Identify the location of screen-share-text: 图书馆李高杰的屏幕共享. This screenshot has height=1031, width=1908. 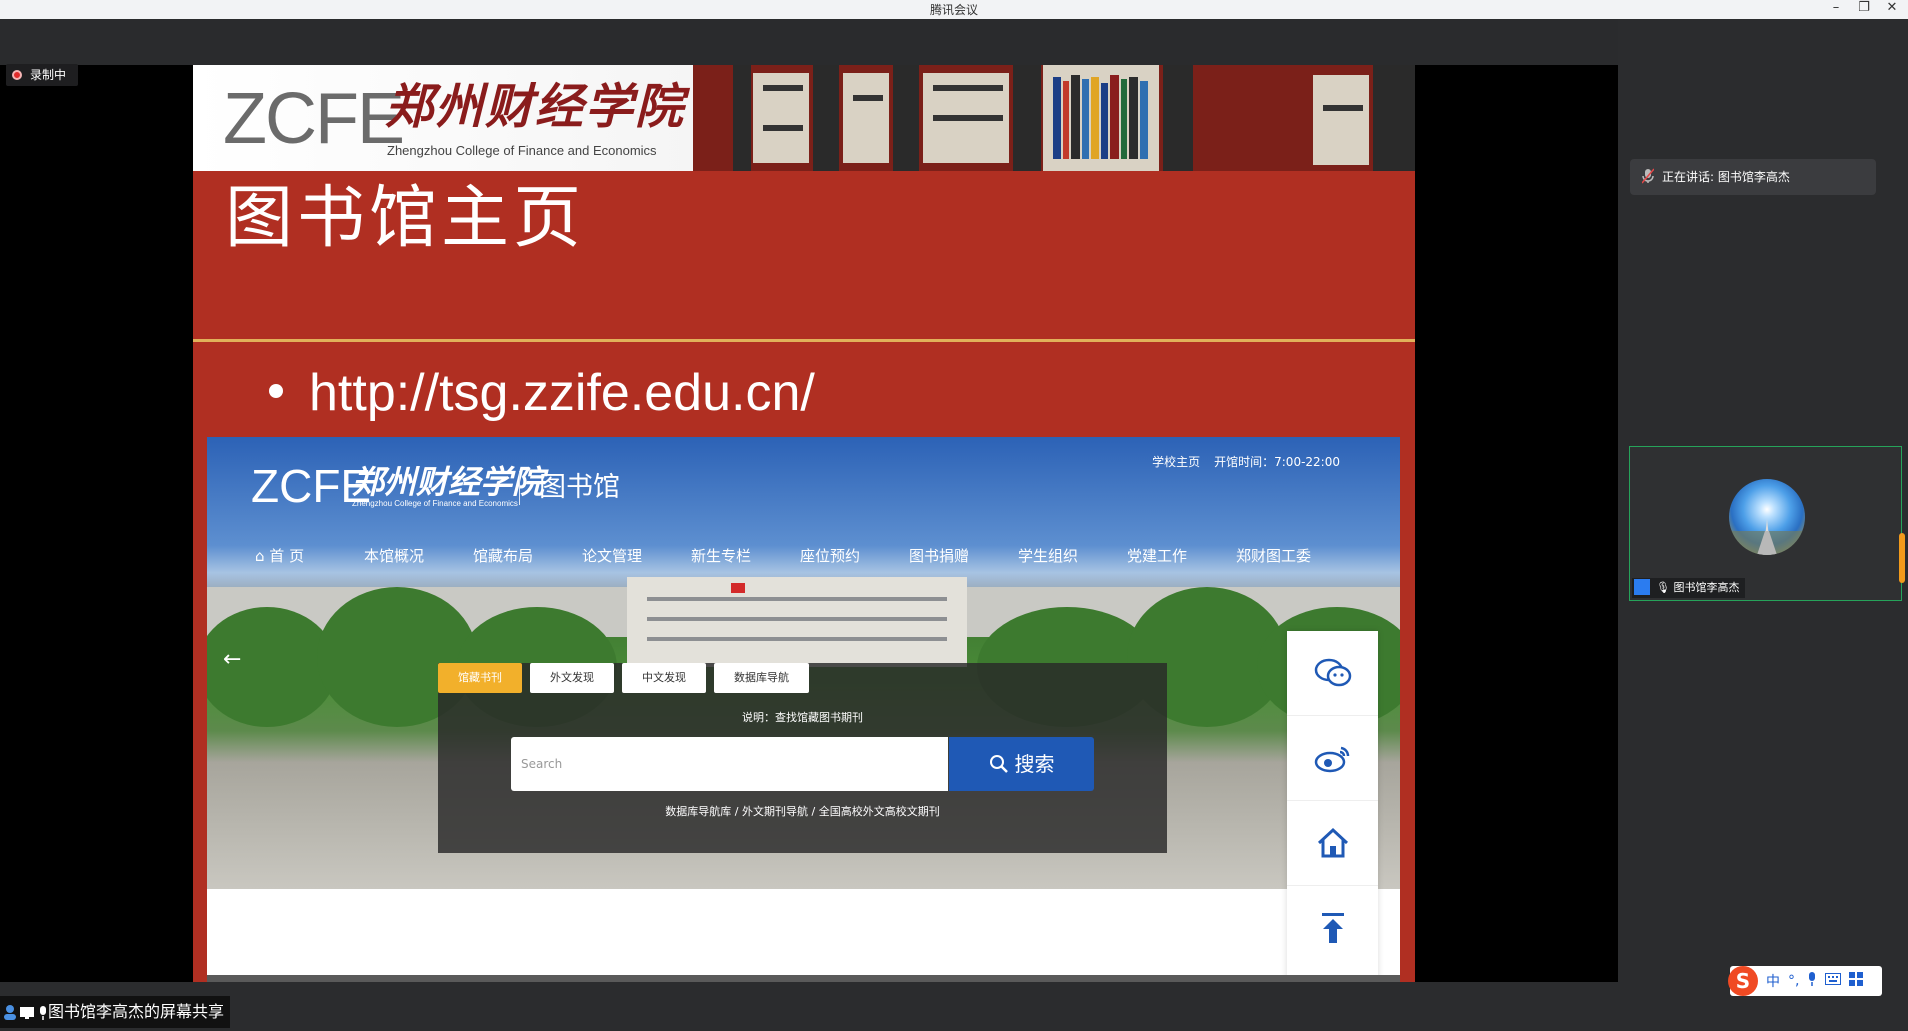
(136, 1011).